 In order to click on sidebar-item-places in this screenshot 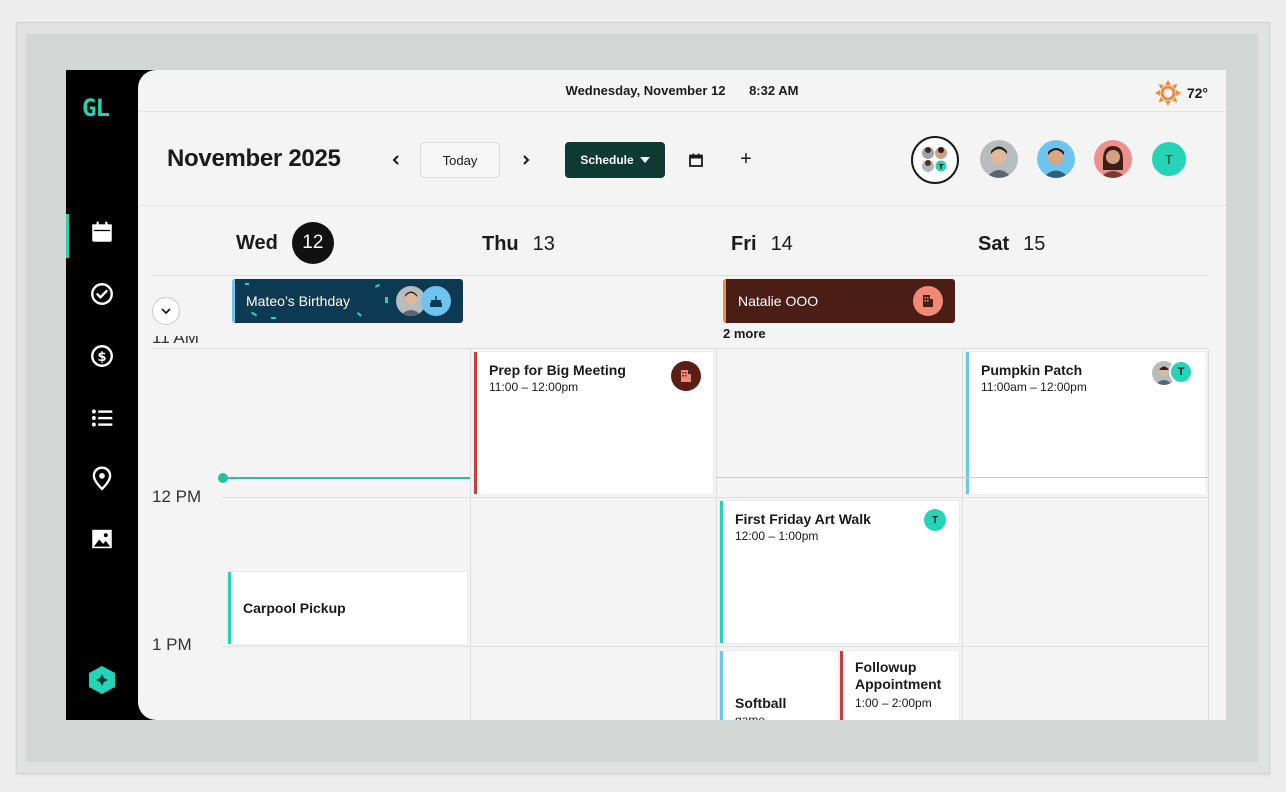, I will do `click(102, 478)`.